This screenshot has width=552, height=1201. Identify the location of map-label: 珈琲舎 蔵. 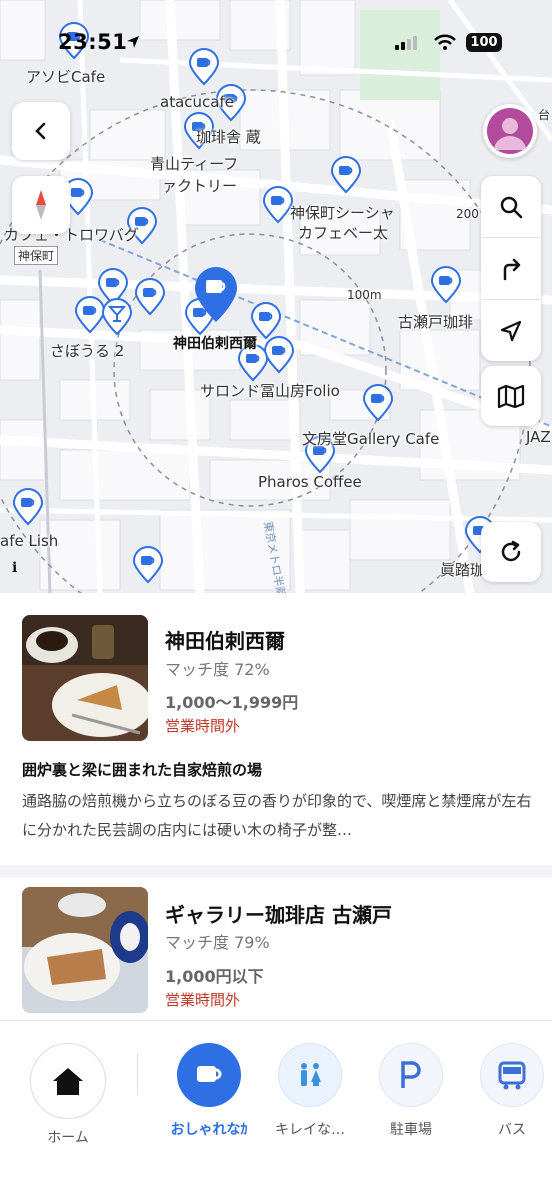
(228, 137).